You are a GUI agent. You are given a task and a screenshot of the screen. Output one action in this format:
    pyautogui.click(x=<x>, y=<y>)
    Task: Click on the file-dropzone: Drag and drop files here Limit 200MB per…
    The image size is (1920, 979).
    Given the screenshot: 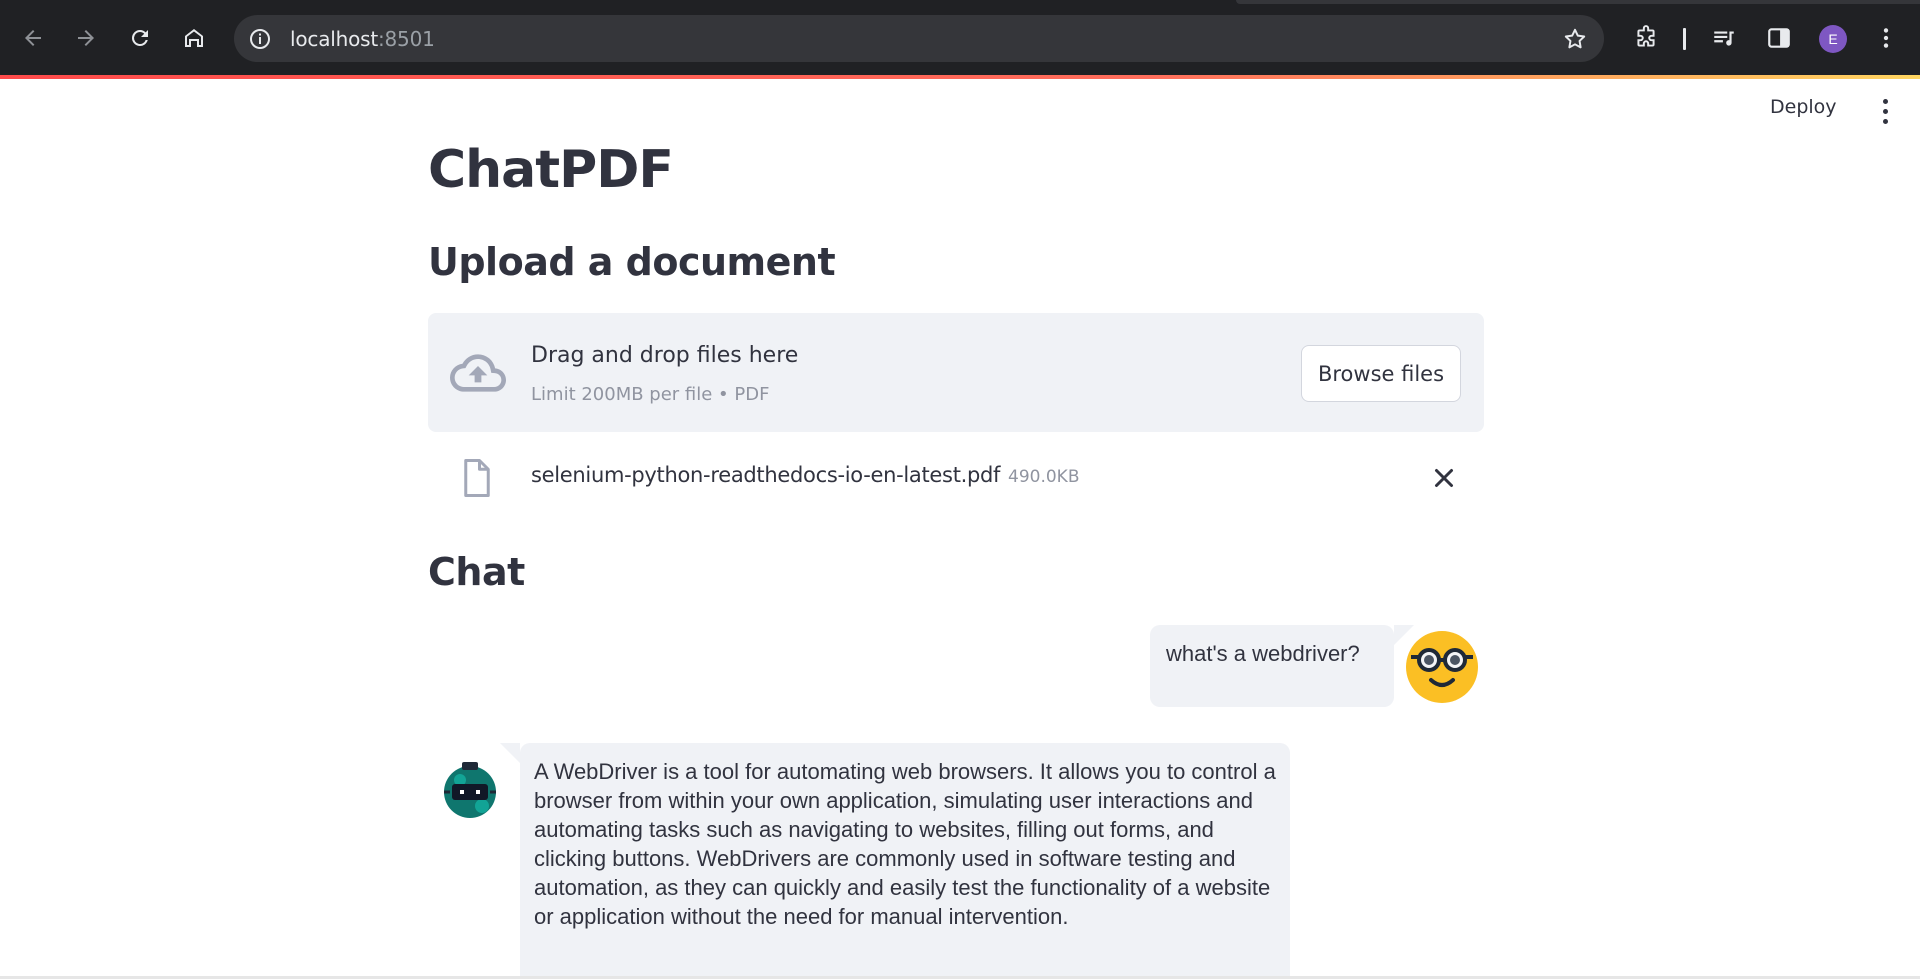 What is the action you would take?
    pyautogui.click(x=956, y=372)
    